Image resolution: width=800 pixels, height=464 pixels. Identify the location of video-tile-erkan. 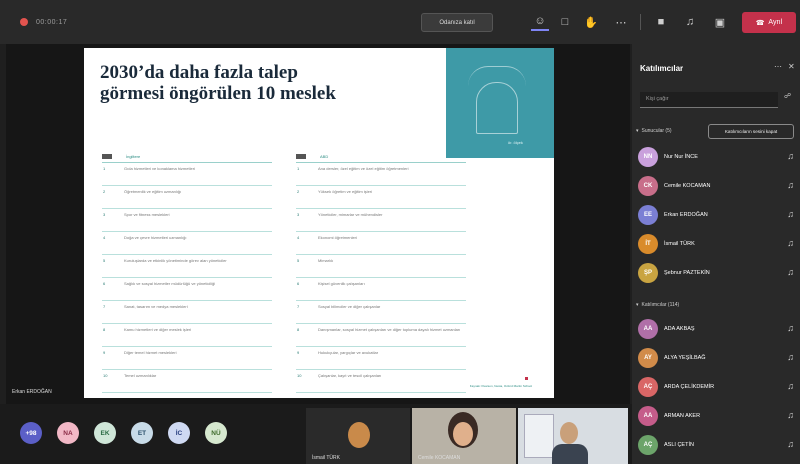
(573, 436).